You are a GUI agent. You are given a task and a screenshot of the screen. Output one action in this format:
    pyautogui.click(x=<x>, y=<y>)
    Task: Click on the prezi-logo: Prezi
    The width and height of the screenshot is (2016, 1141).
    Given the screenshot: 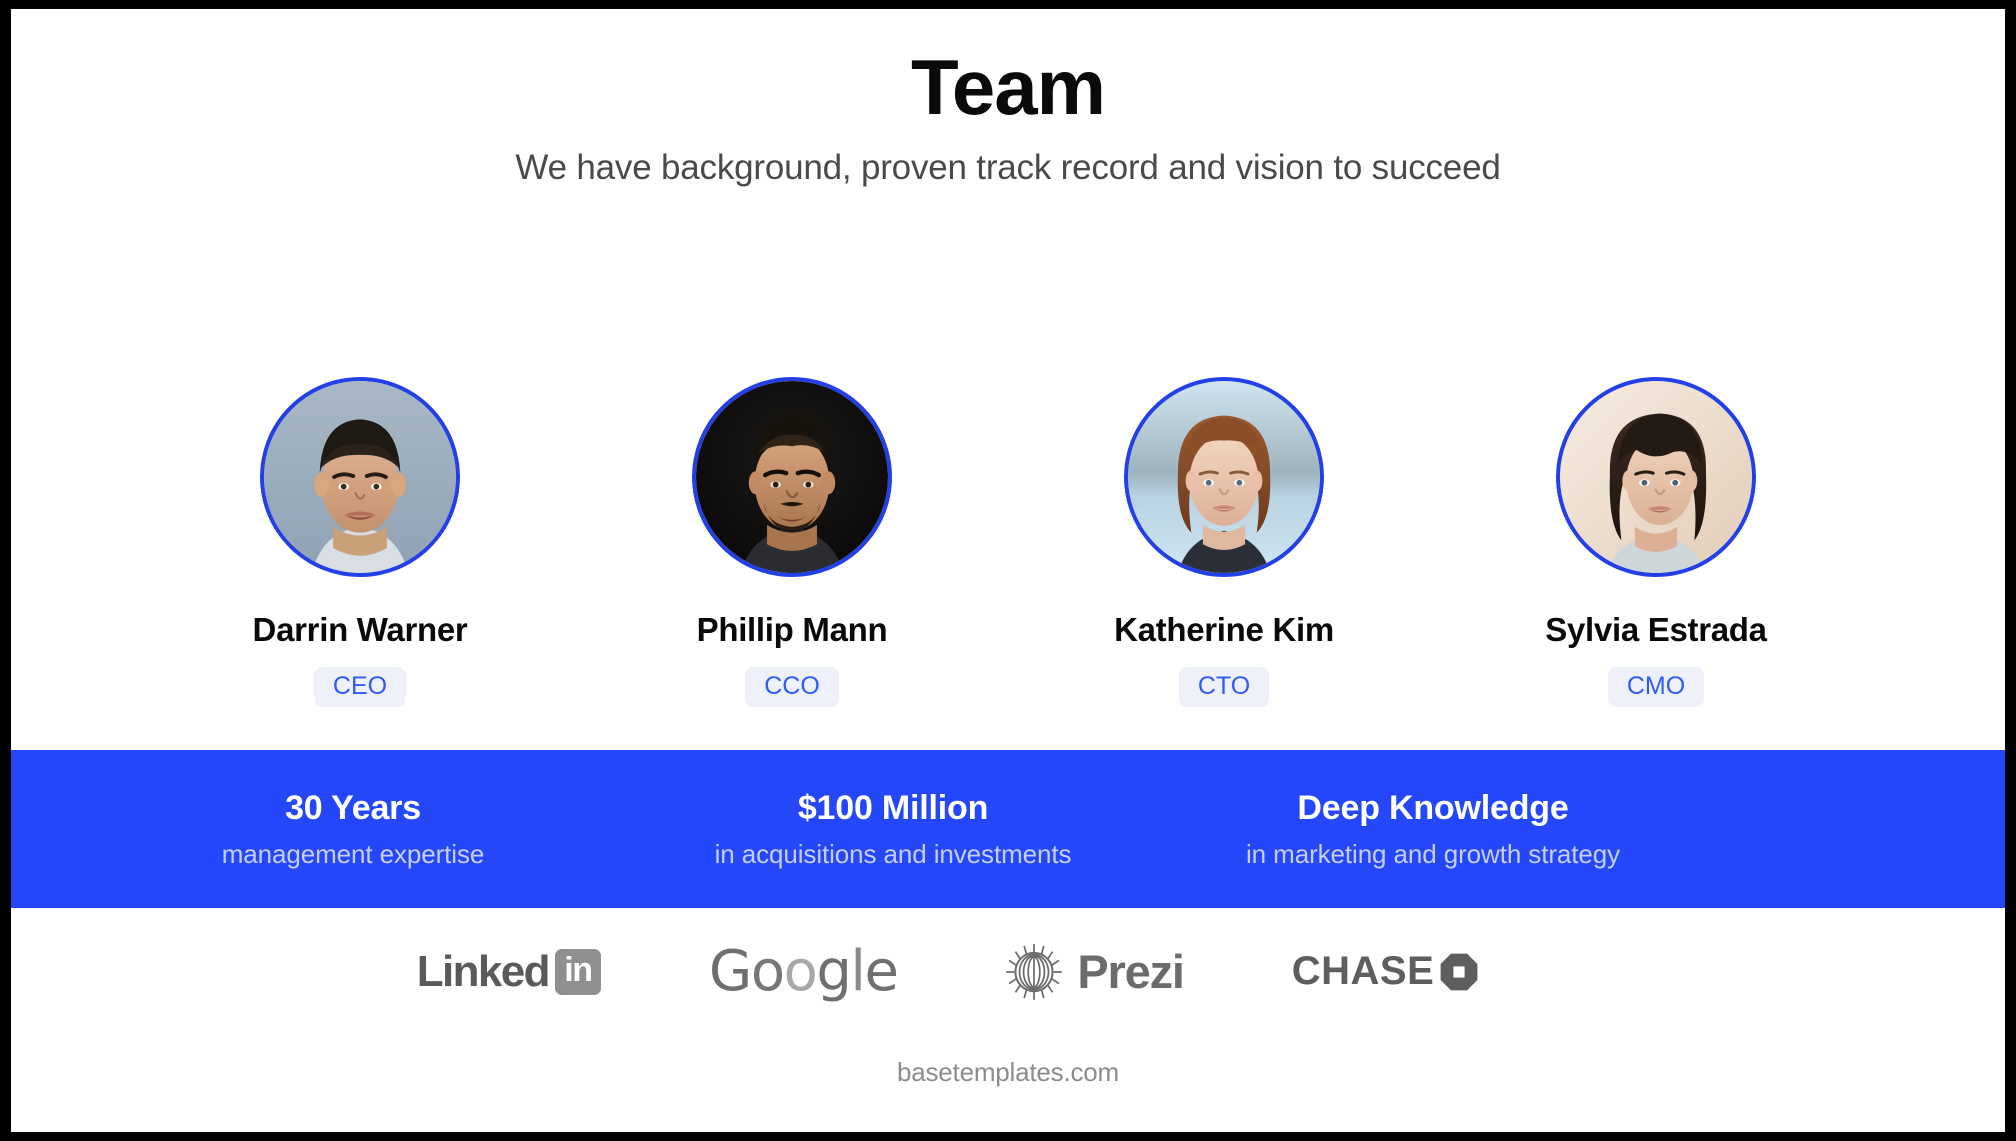 What is the action you would take?
    pyautogui.click(x=1095, y=972)
    